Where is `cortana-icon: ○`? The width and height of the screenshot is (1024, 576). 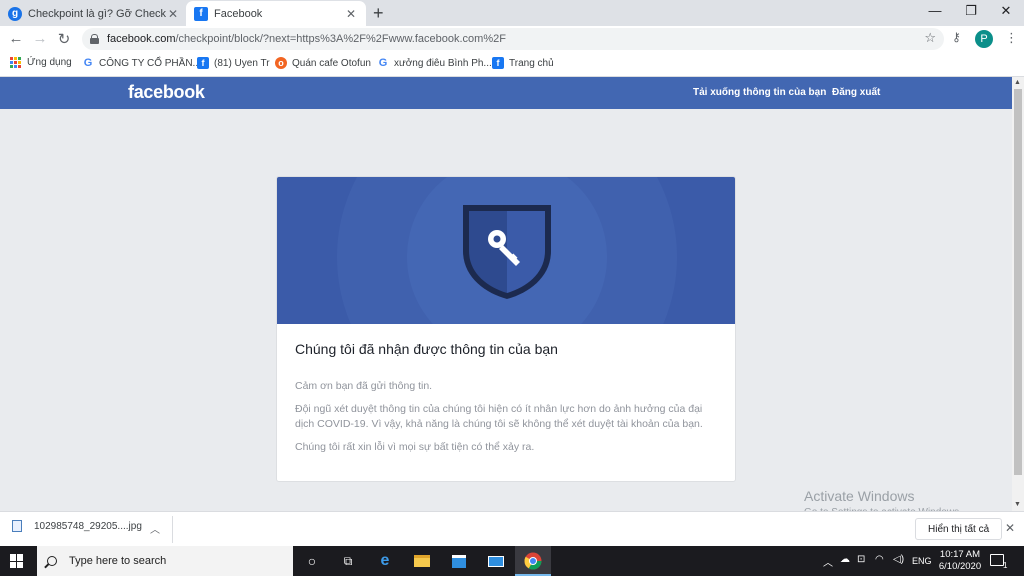
cortana-icon: ○ is located at coordinates (312, 561).